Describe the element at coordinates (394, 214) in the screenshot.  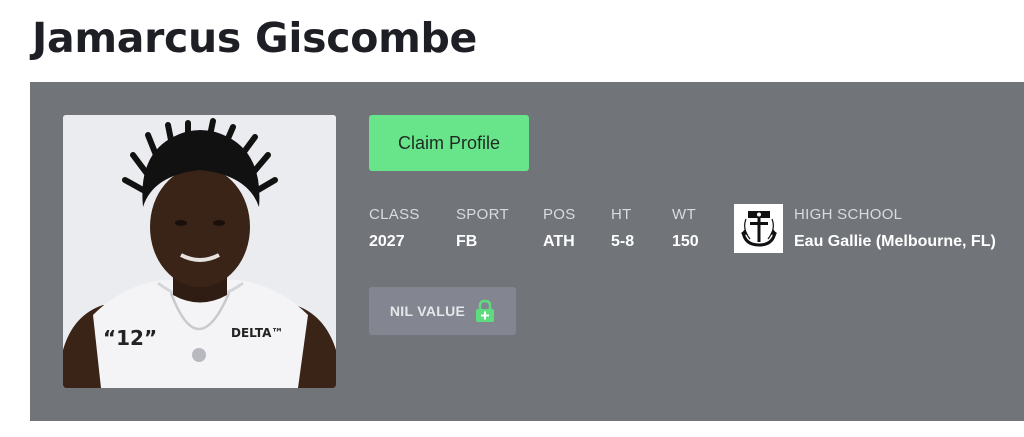
I see `stat-label: CLASS` at that location.